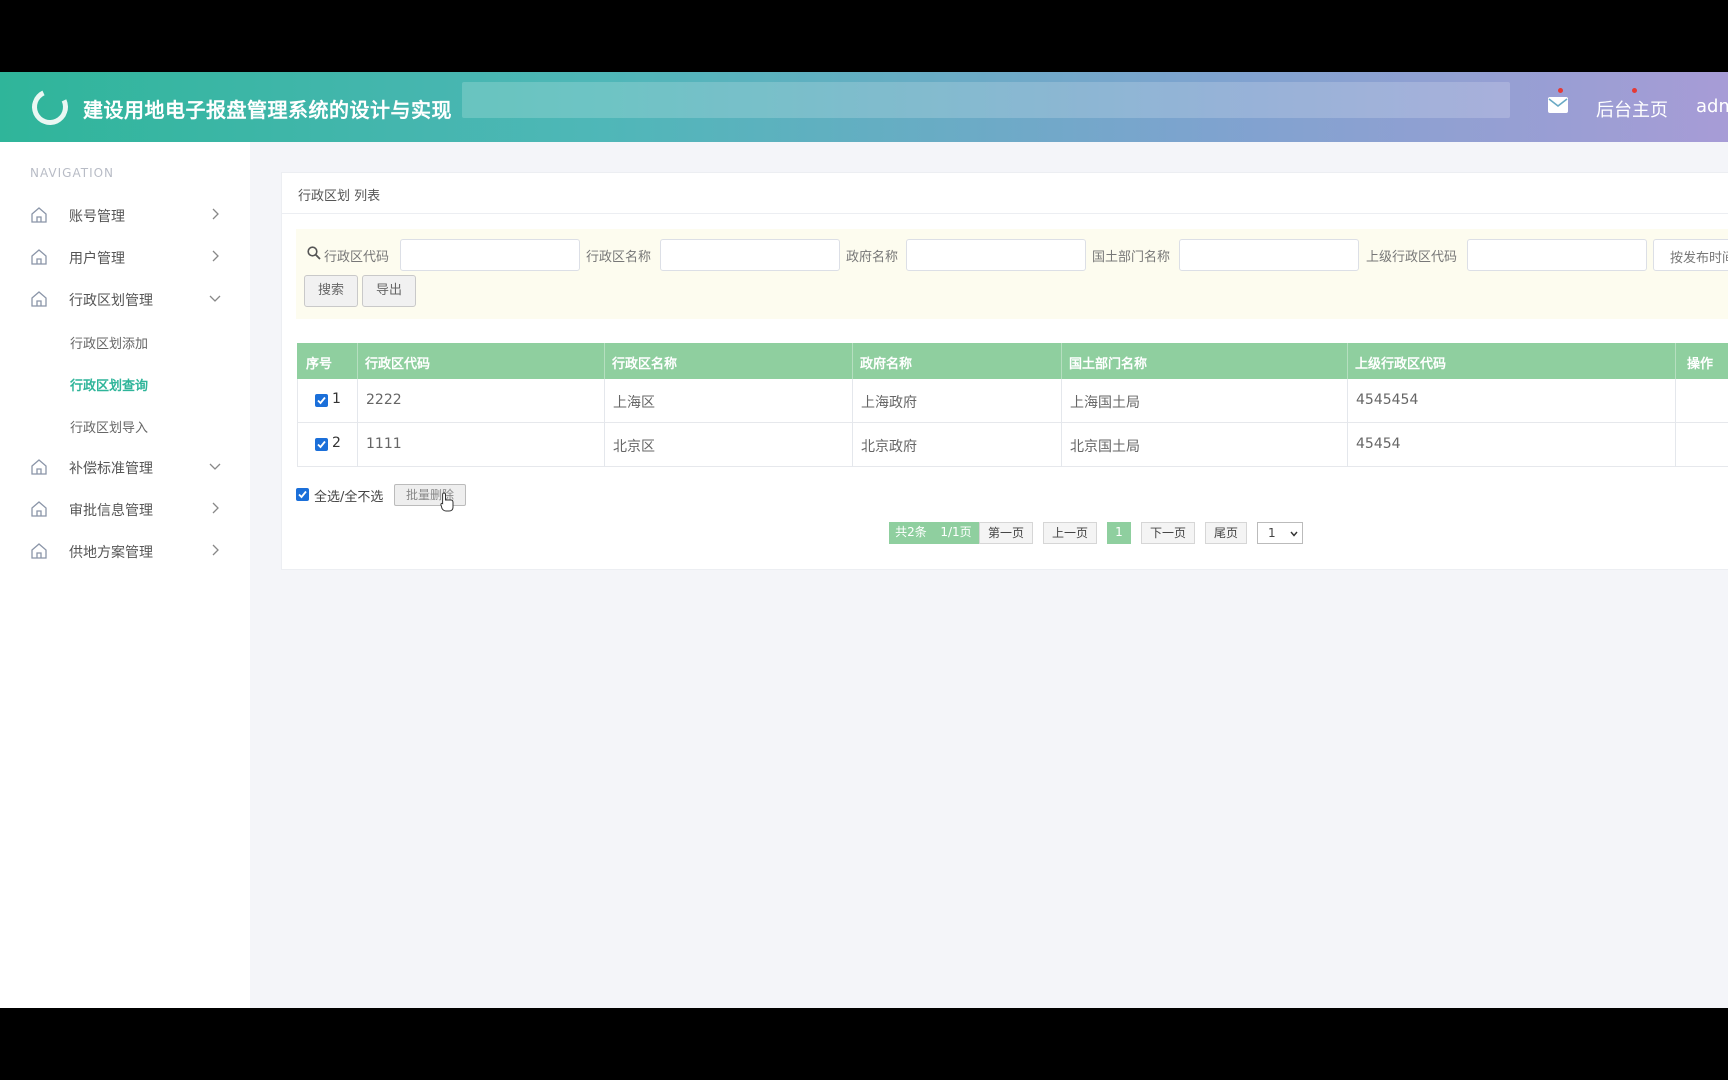 The width and height of the screenshot is (1728, 1080). What do you see at coordinates (267, 110) in the screenshot?
I see `app-title: 建设用地电子报盘管理系统的设计与实现` at bounding box center [267, 110].